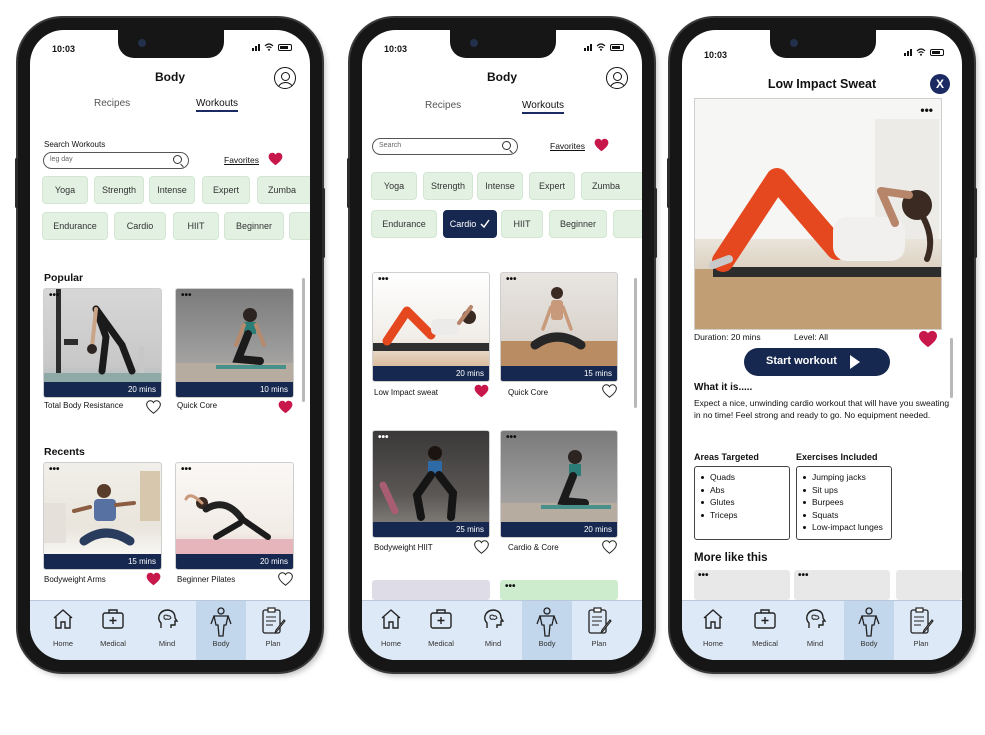 Image resolution: width=985 pixels, height=735 pixels. Describe the element at coordinates (559, 529) in the screenshot. I see `duration-bar: 20 mins` at that location.